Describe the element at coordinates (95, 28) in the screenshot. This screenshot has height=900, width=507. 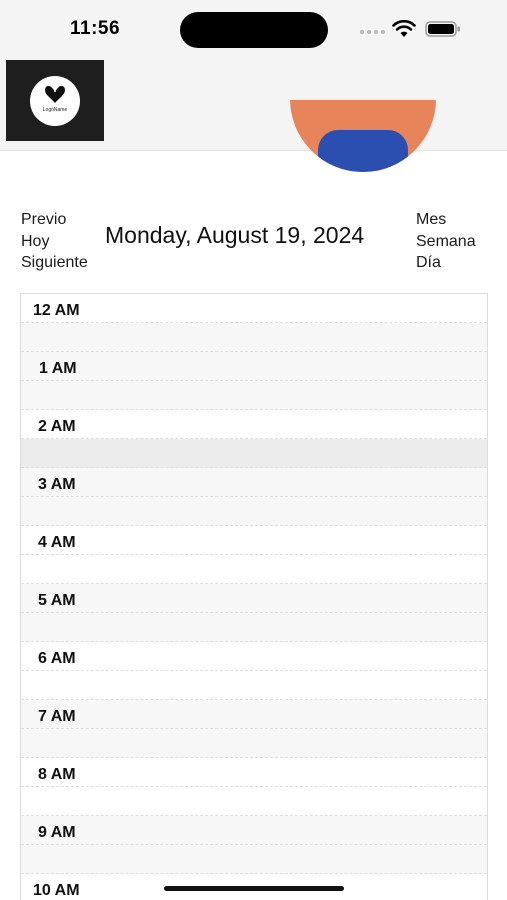
I see `status-time: 11:56` at that location.